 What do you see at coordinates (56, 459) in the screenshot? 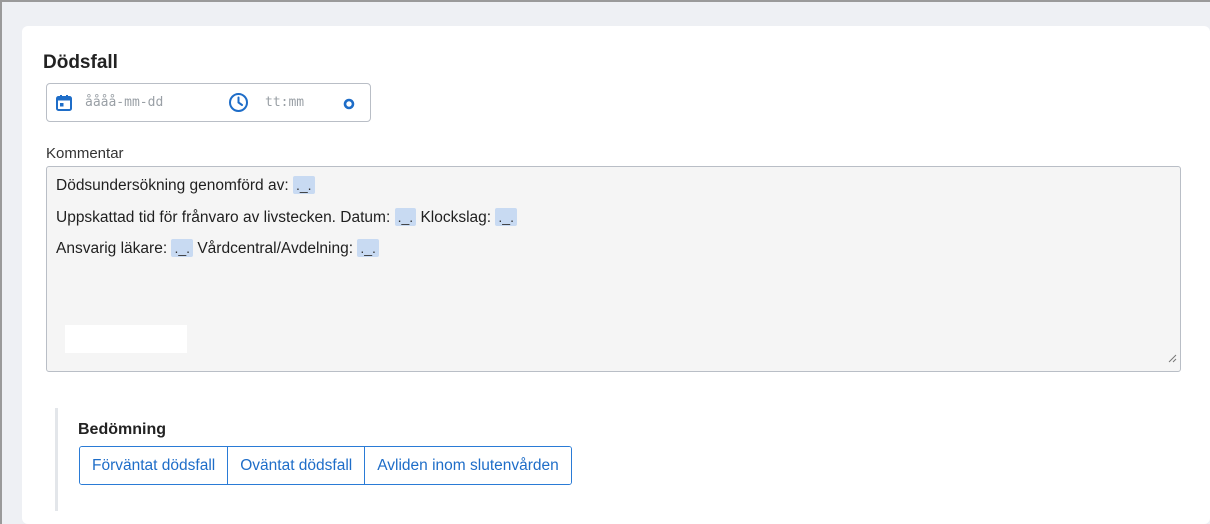
I see `assessment-group-rule` at bounding box center [56, 459].